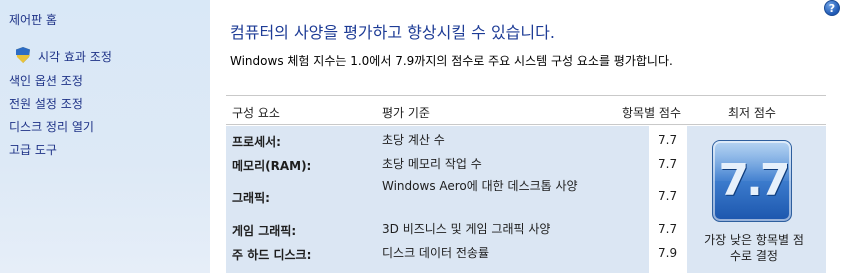  Describe the element at coordinates (264, 231) in the screenshot. I see `component-label: 게임 그래픽:` at that location.